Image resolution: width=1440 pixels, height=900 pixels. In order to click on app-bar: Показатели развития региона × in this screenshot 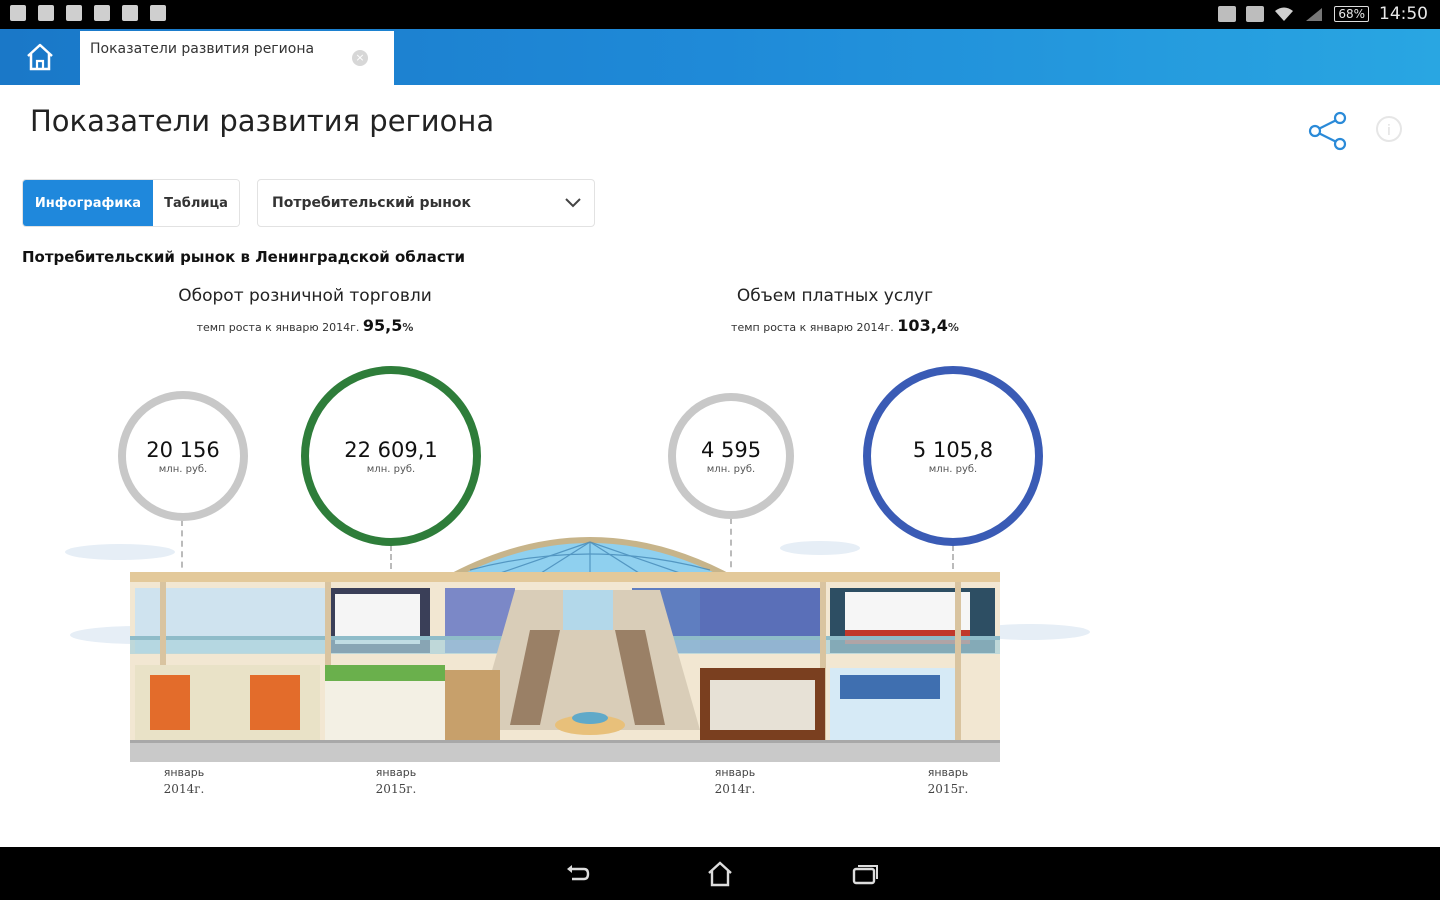, I will do `click(720, 57)`.